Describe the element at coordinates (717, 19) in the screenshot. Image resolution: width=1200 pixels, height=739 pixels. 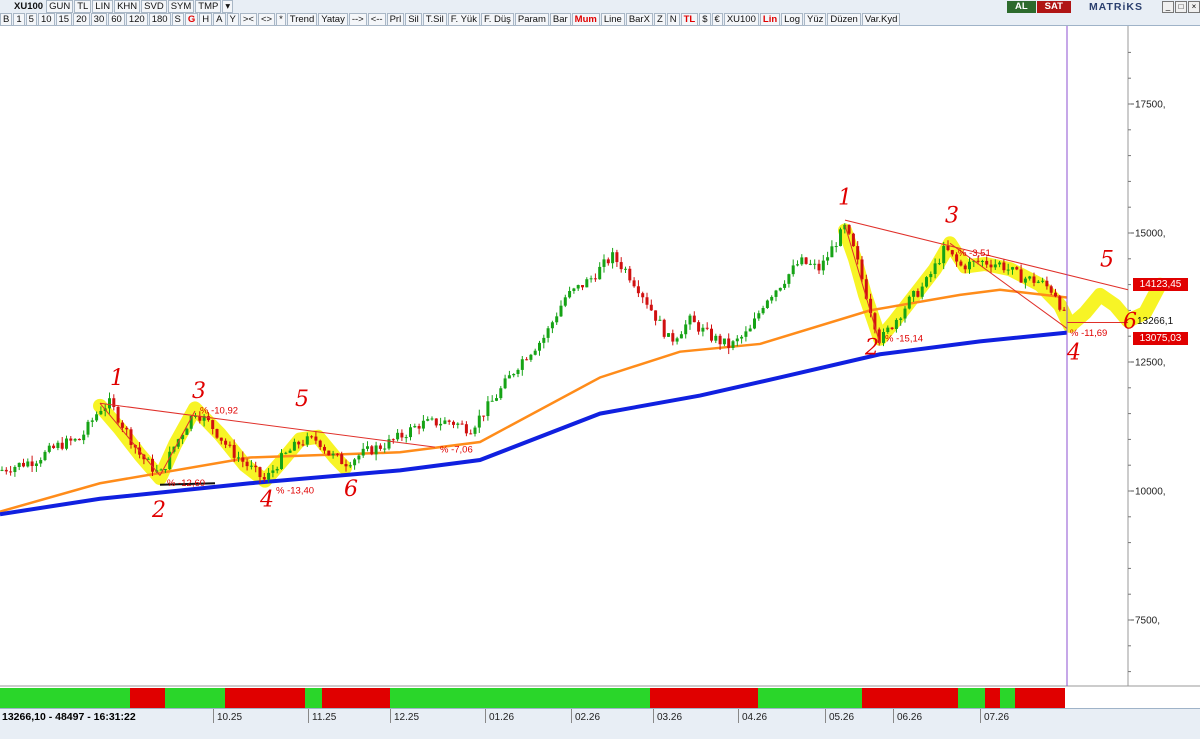
I see `chart-tool-36: €` at that location.